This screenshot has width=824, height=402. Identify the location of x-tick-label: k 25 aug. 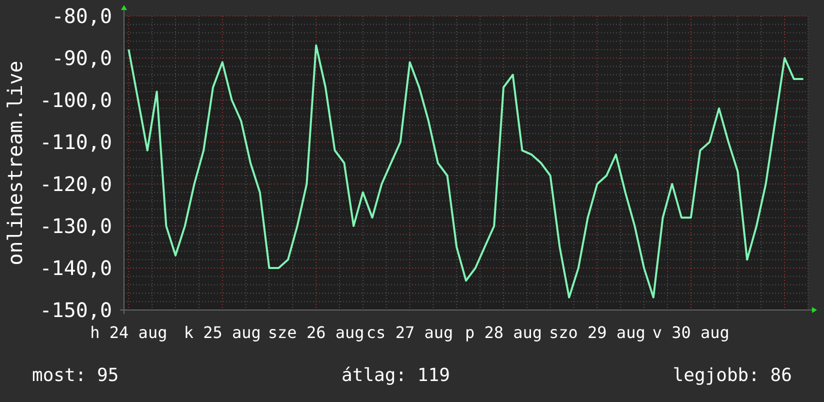
(222, 332).